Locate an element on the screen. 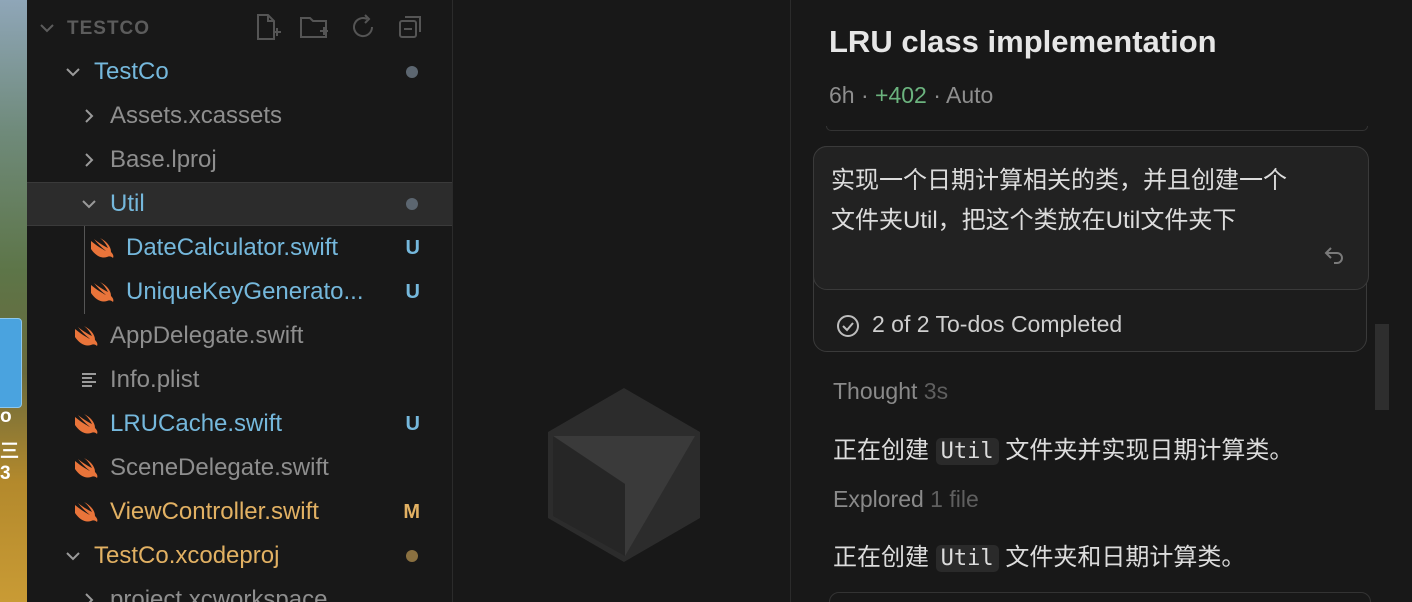  tree-item-label: project.xcworkspace is located at coordinates (219, 594).